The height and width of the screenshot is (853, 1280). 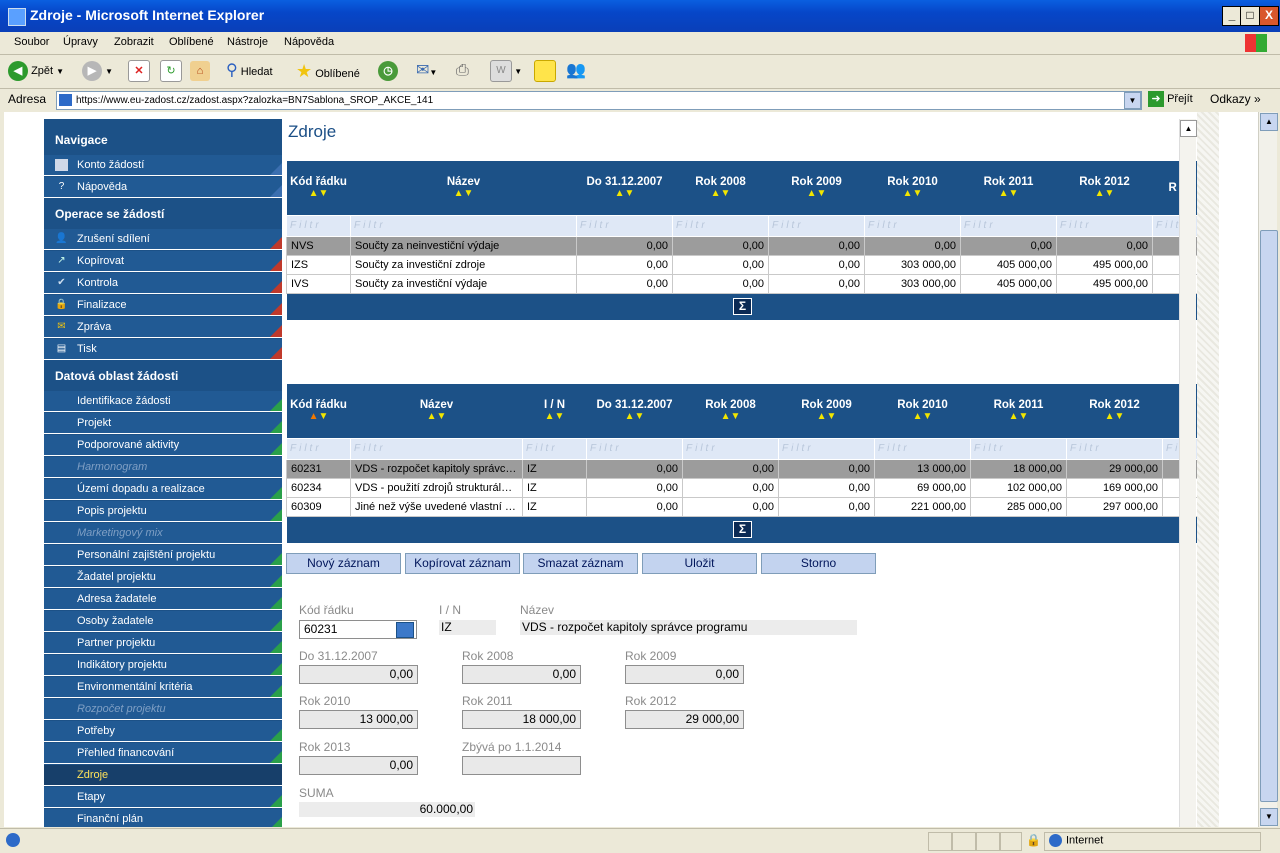 I want to click on sidebar-item-podporovane-aktivity: Podporované aktivity, so click(x=163, y=445).